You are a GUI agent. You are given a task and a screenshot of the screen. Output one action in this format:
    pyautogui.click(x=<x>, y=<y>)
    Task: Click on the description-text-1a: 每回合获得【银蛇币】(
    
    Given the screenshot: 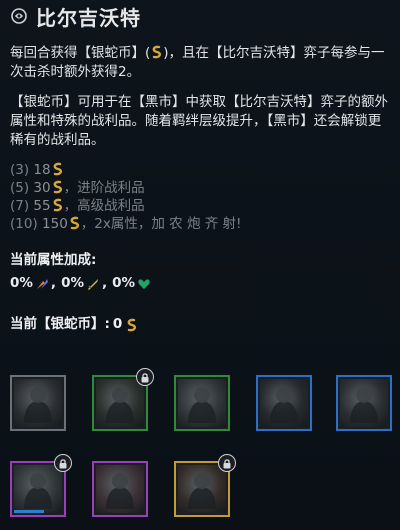 What is the action you would take?
    pyautogui.click(x=80, y=53)
    